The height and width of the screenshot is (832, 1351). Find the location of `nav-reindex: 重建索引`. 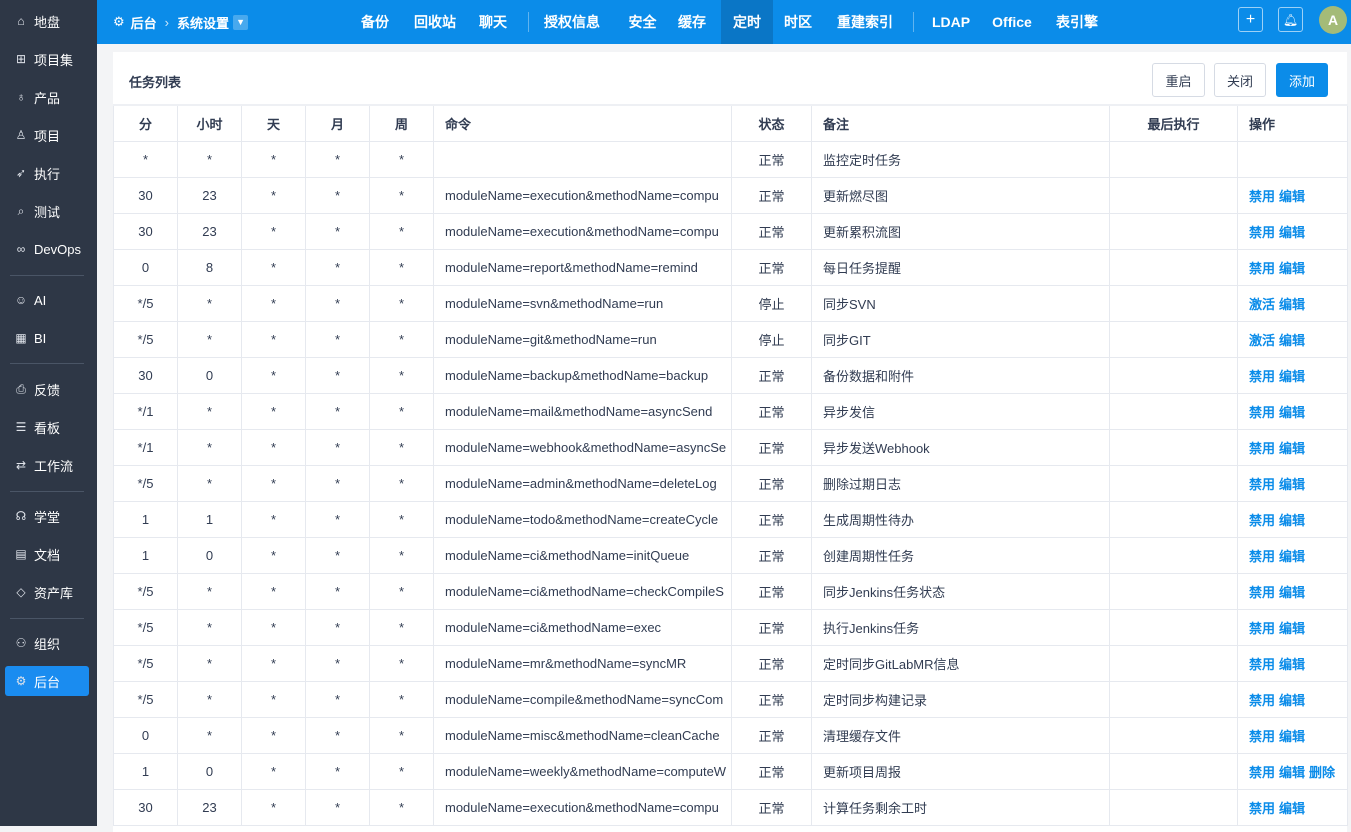

nav-reindex: 重建索引 is located at coordinates (865, 22).